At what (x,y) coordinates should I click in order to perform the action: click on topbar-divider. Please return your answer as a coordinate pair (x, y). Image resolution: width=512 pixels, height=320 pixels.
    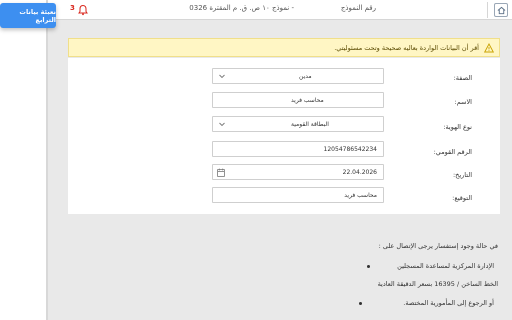
    Looking at the image, I should click on (487, 10).